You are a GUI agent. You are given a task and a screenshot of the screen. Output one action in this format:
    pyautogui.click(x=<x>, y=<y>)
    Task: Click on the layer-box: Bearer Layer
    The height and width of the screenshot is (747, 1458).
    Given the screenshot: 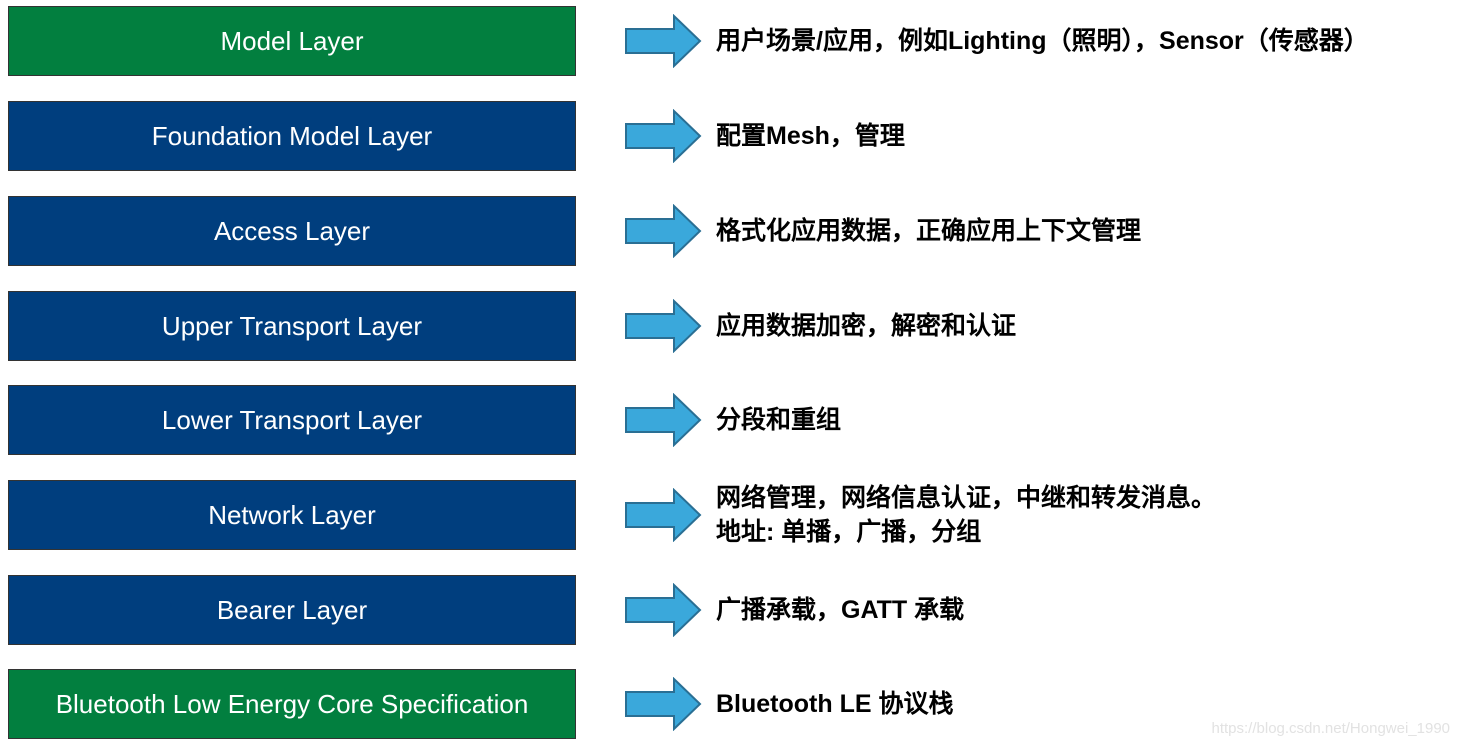 What is the action you would take?
    pyautogui.click(x=292, y=610)
    